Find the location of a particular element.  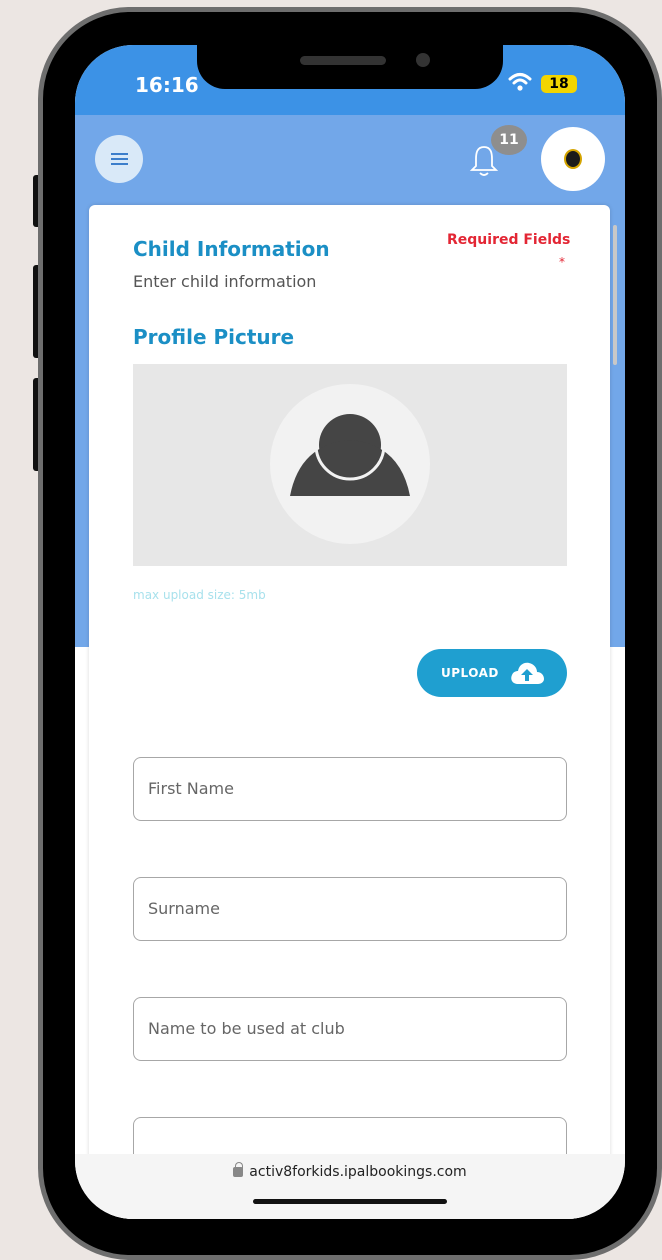

battery-indicator: 18 is located at coordinates (559, 84).